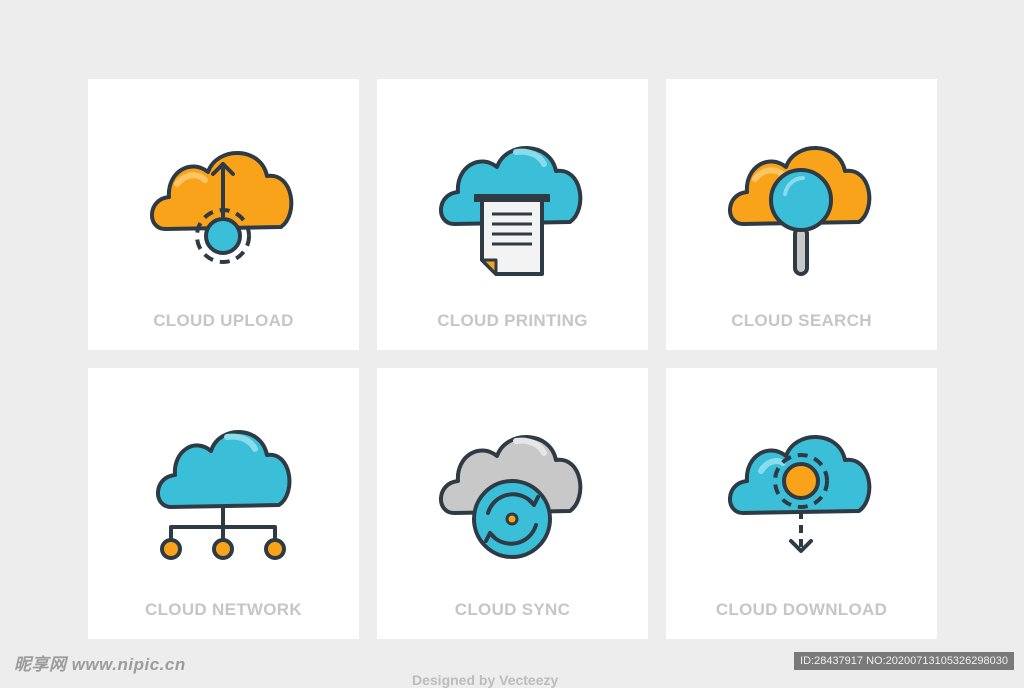 The height and width of the screenshot is (688, 1024). I want to click on card-label: CLOUD NETWORK, so click(223, 609).